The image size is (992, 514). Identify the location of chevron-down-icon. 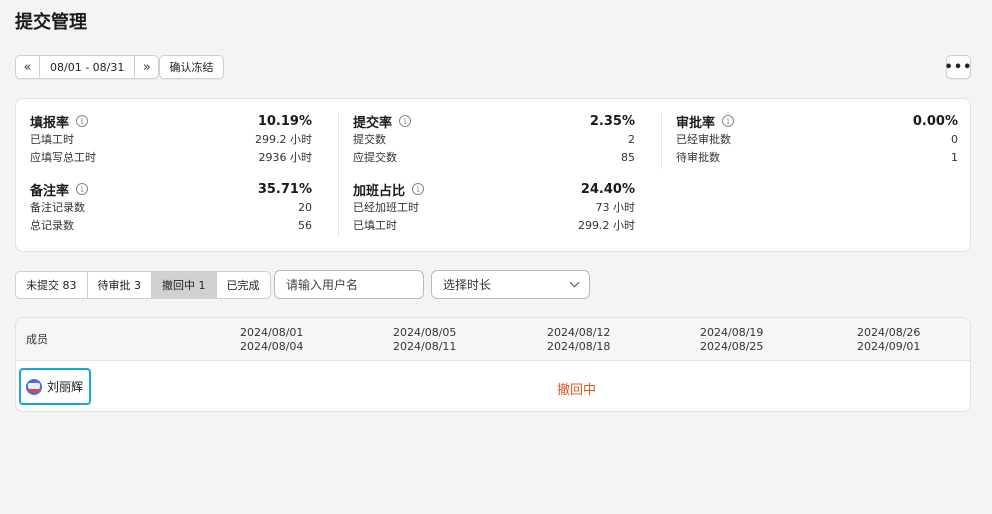
(574, 282).